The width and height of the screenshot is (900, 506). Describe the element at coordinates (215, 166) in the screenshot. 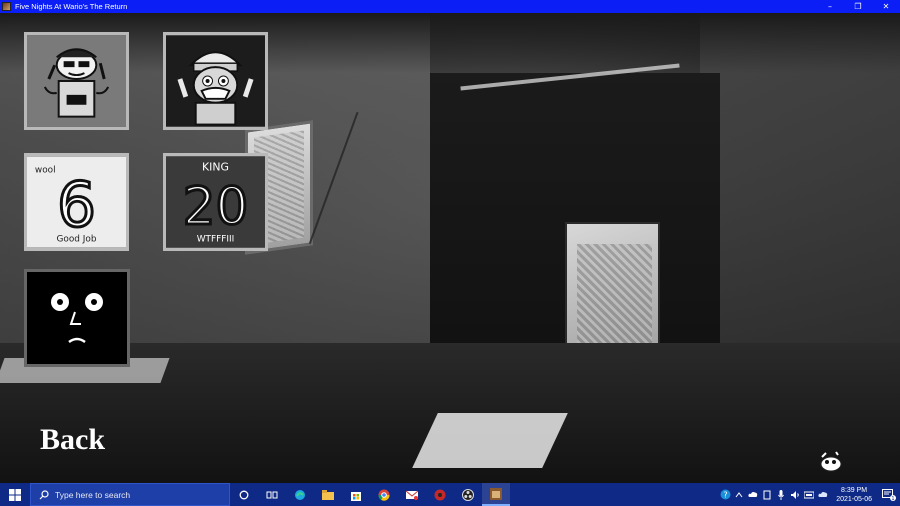

I see `tile-4-top-text: KING` at that location.